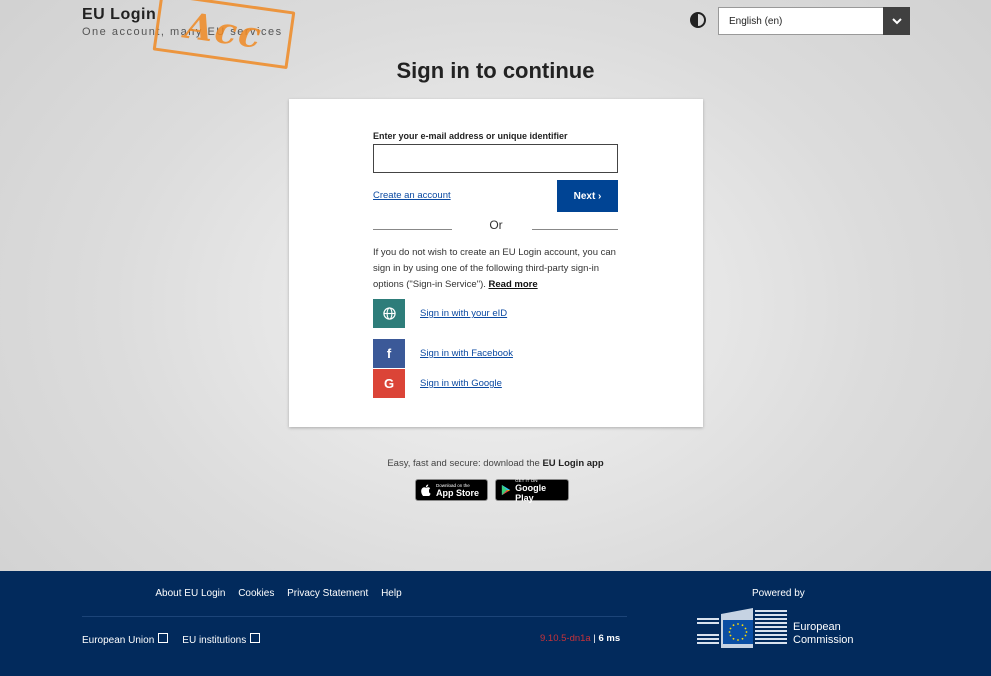  What do you see at coordinates (461, 383) in the screenshot?
I see `signin-google-link: Sign in with Google` at bounding box center [461, 383].